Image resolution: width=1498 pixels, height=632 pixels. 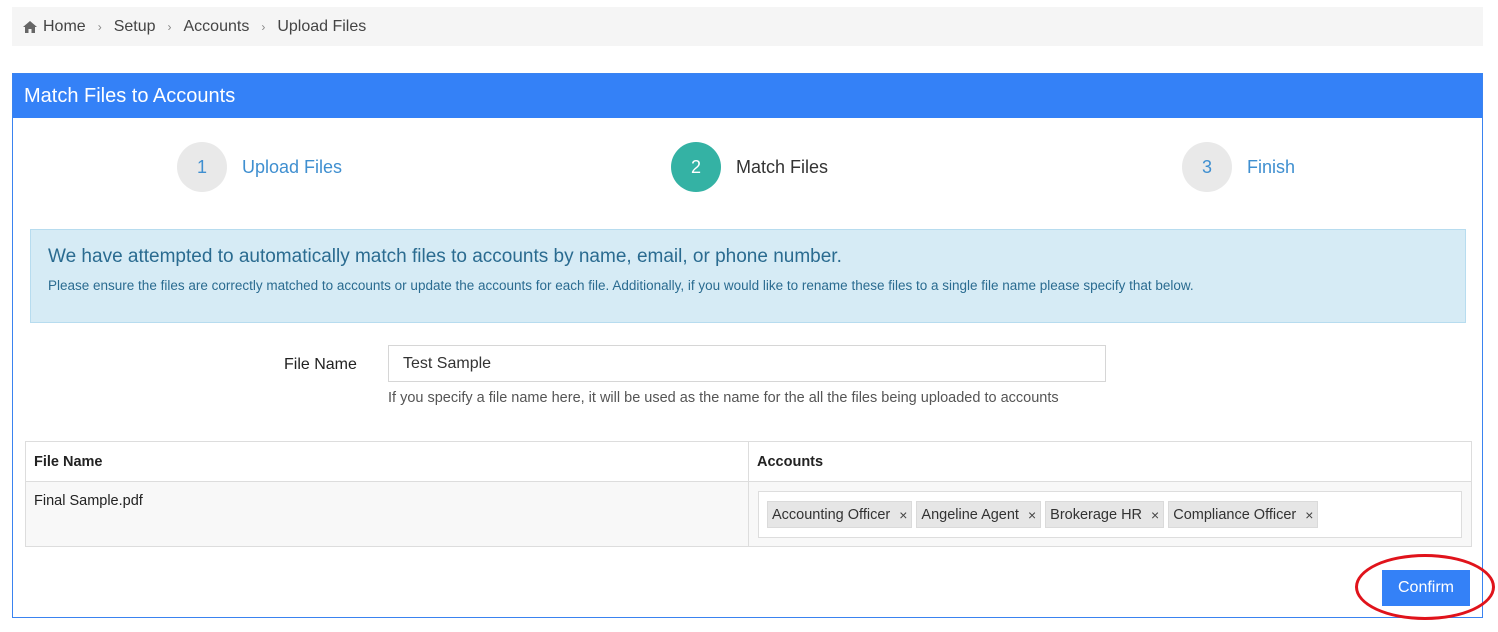 What do you see at coordinates (88, 501) in the screenshot?
I see `file-name-cell: Final Sample.pdf` at bounding box center [88, 501].